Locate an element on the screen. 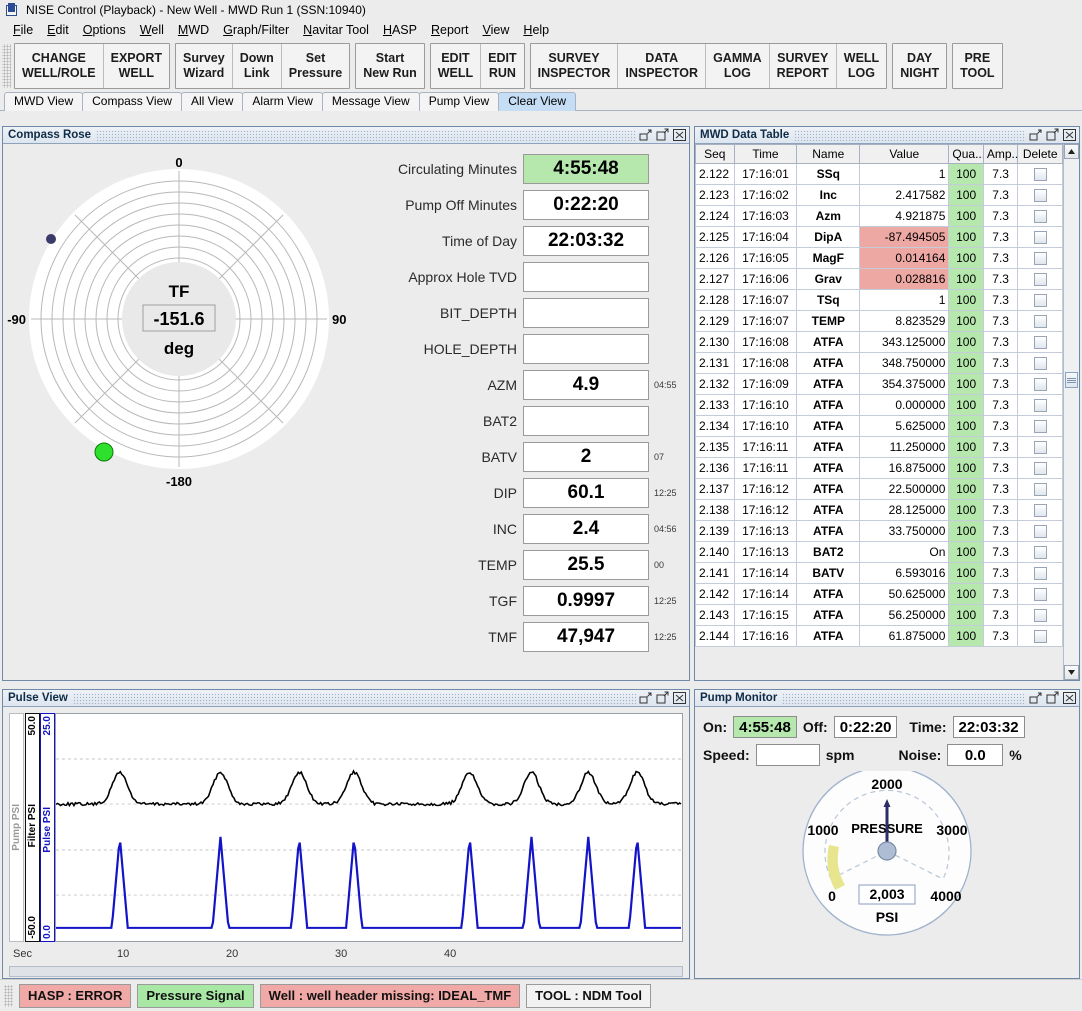  status-item-0: HASP : ERROR is located at coordinates (75, 995).